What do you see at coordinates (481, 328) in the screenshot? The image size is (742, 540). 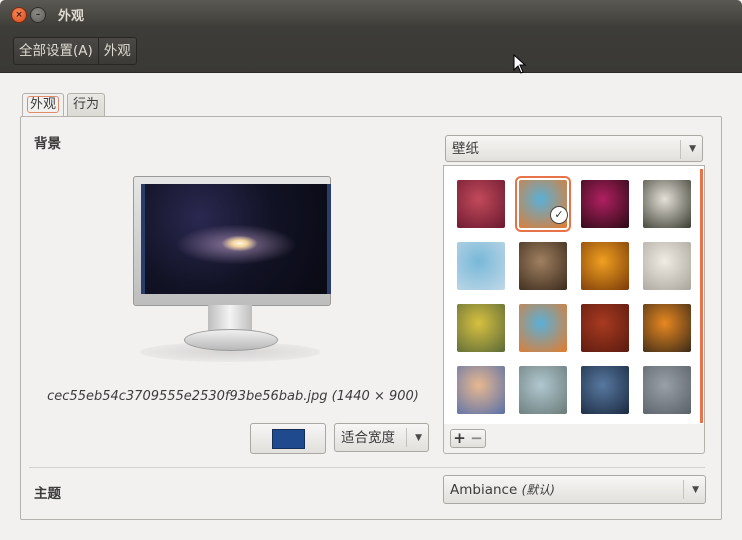 I see `wallpaper-thumb-yellow-flower` at bounding box center [481, 328].